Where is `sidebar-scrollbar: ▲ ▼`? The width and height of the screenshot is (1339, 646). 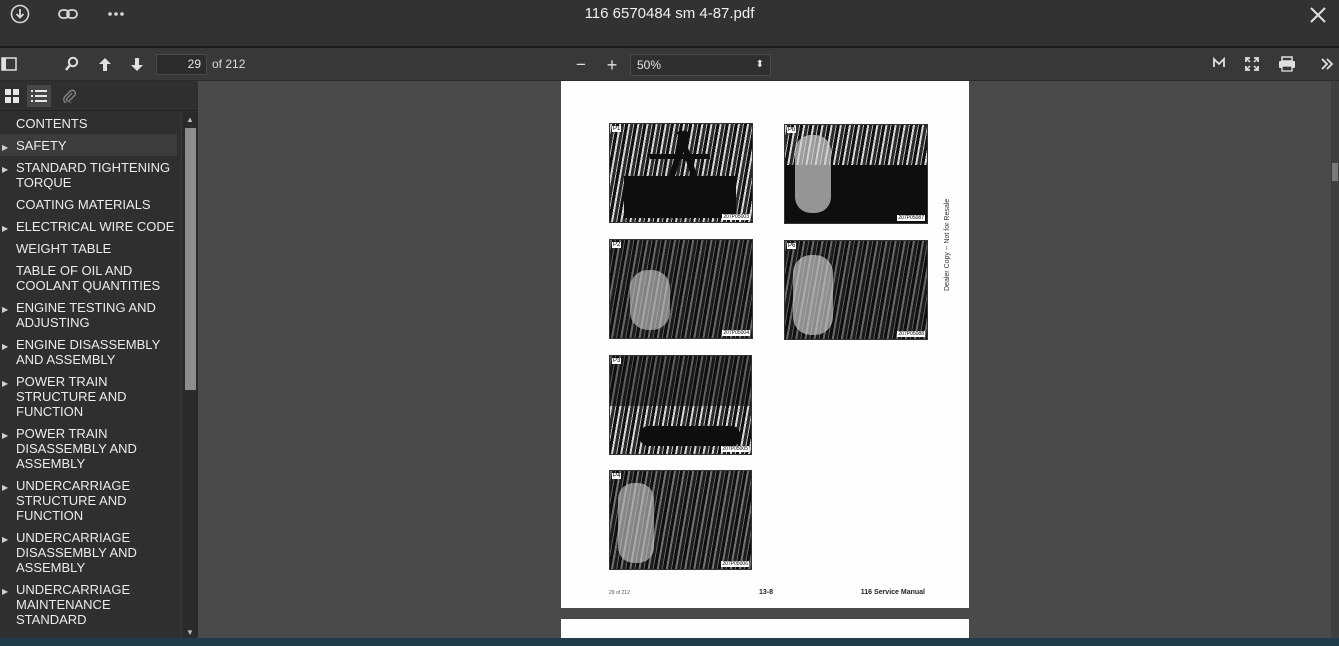
sidebar-scrollbar: ▲ ▼ is located at coordinates (189, 375).